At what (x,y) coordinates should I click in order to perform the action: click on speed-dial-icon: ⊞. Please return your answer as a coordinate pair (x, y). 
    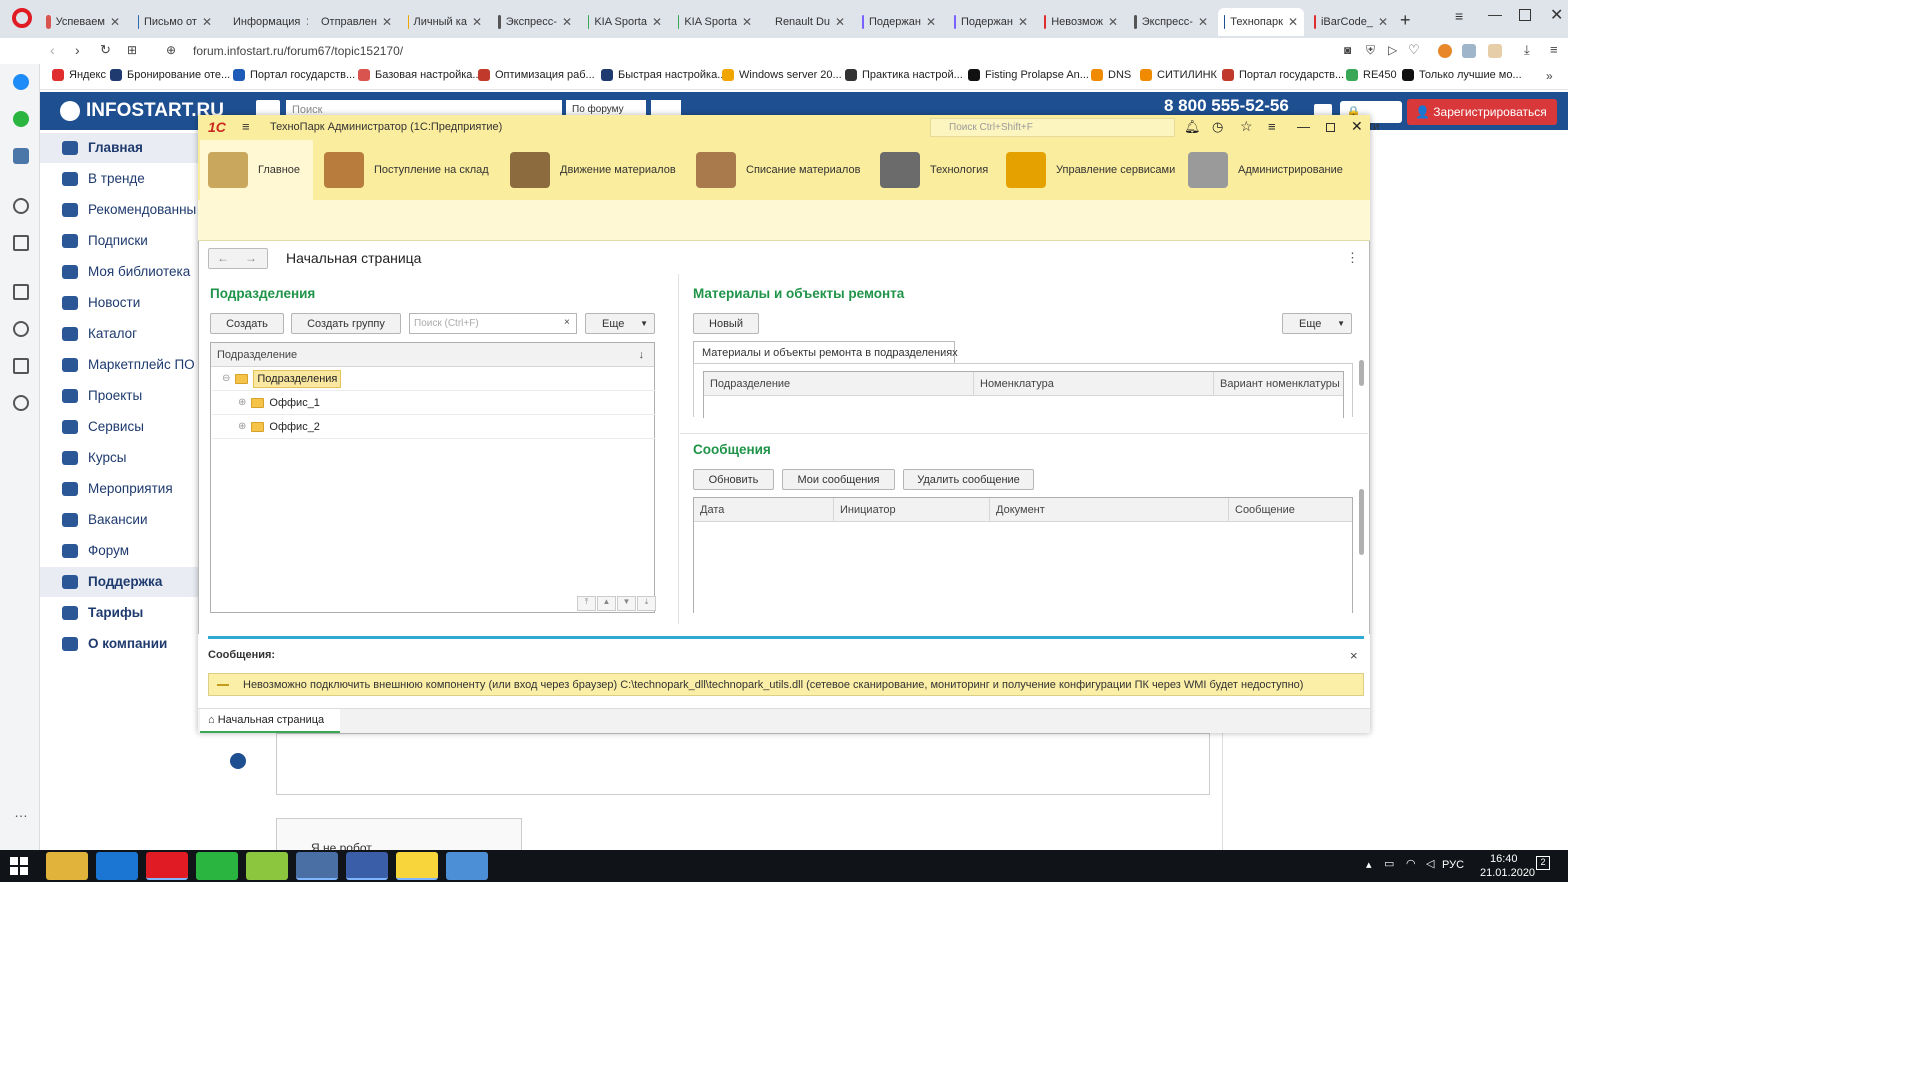
    Looking at the image, I should click on (132, 50).